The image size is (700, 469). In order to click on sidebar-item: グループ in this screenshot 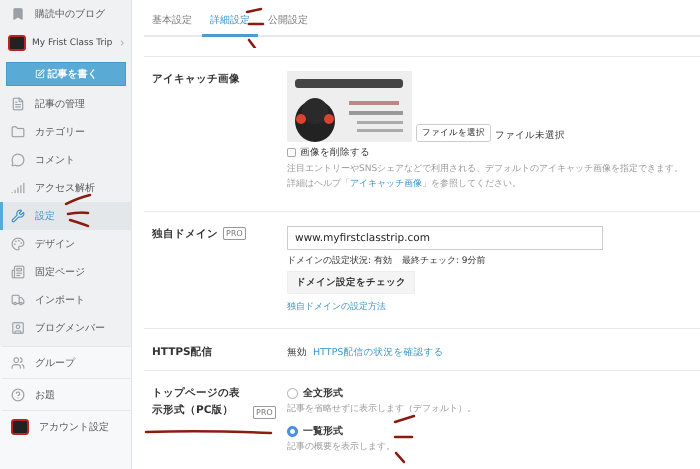, I will do `click(65, 362)`.